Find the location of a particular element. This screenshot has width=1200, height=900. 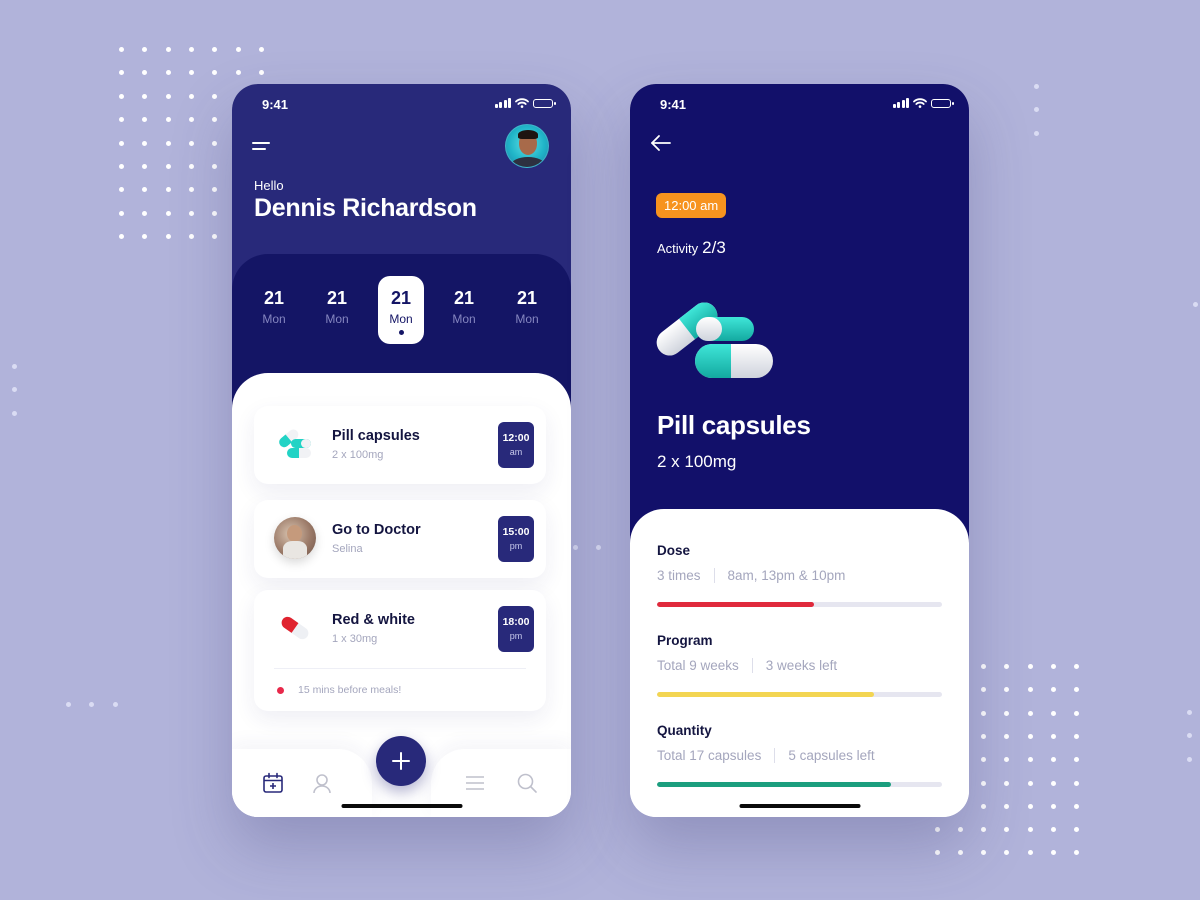

status-bar: 9:41 is located at coordinates (799, 104).